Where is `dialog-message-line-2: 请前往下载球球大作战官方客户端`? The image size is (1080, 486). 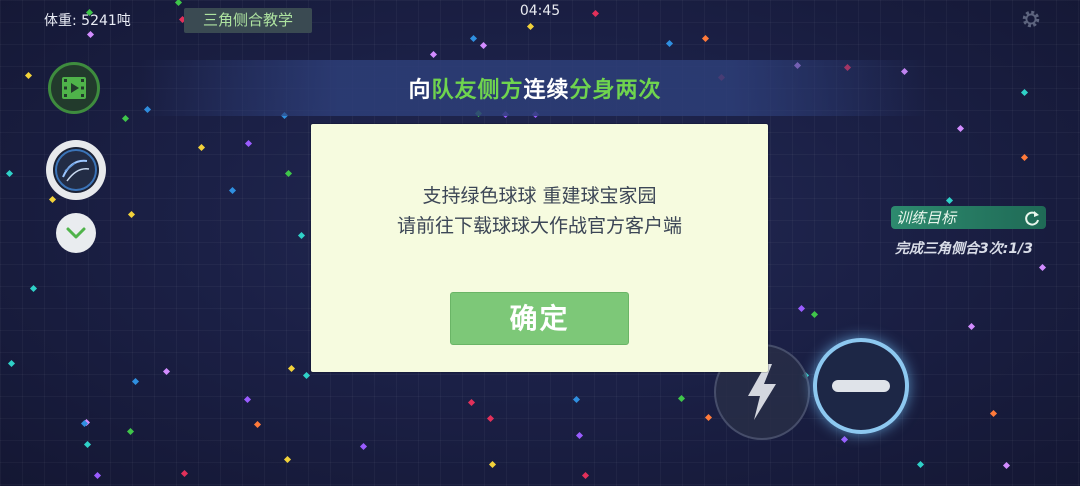 dialog-message-line-2: 请前往下载球球大作战官方客户端 is located at coordinates (539, 226).